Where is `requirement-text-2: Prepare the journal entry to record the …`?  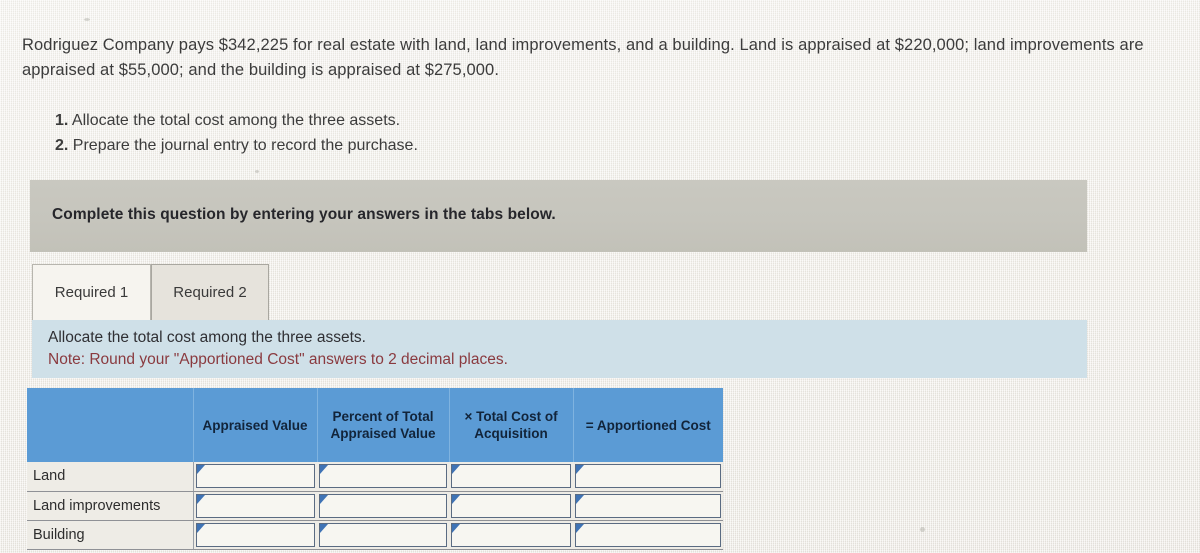 requirement-text-2: Prepare the journal entry to record the … is located at coordinates (245, 145).